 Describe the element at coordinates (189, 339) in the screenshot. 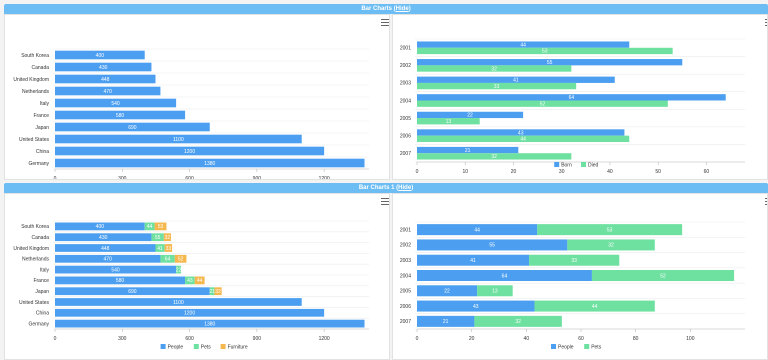

I see `x-tick-label: 600` at that location.